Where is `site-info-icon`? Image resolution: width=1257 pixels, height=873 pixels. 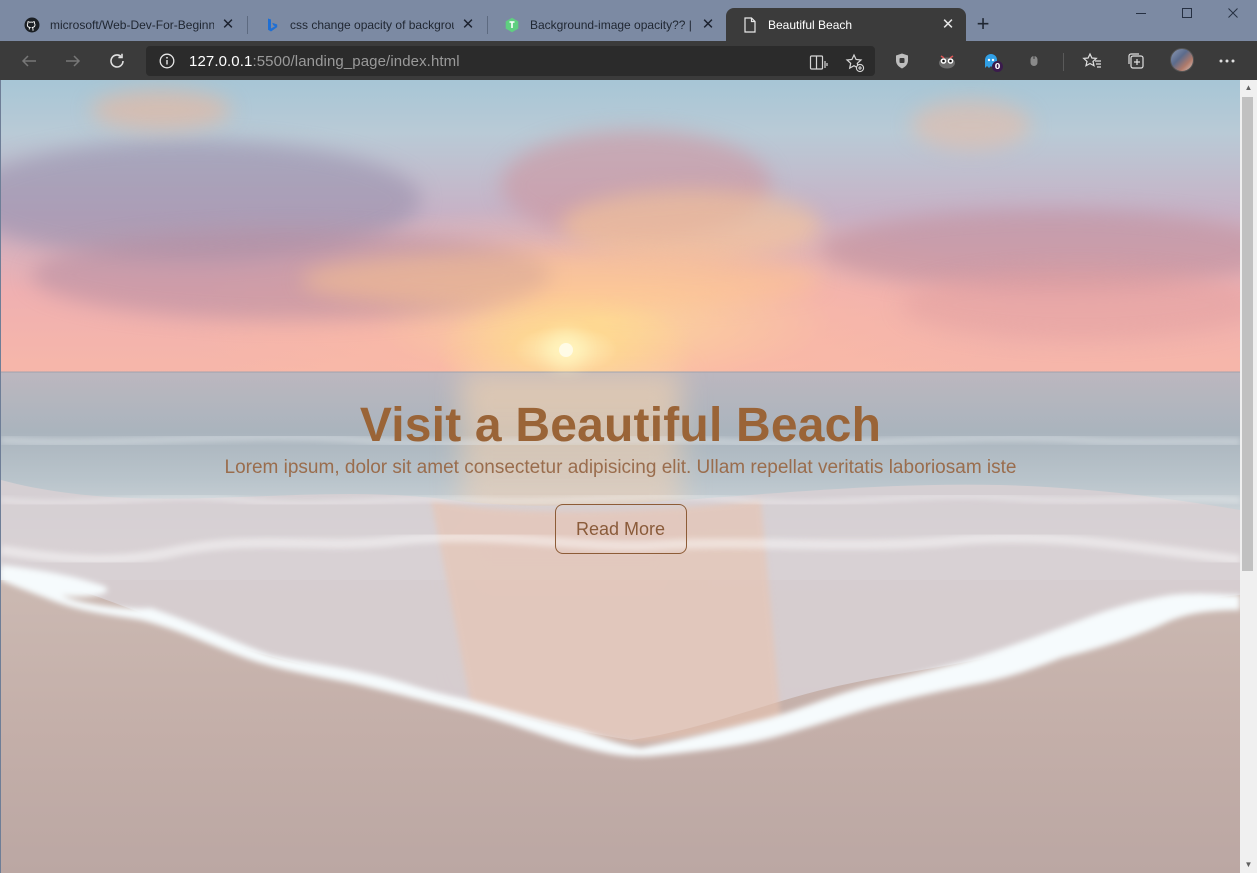
site-info-icon is located at coordinates (167, 61).